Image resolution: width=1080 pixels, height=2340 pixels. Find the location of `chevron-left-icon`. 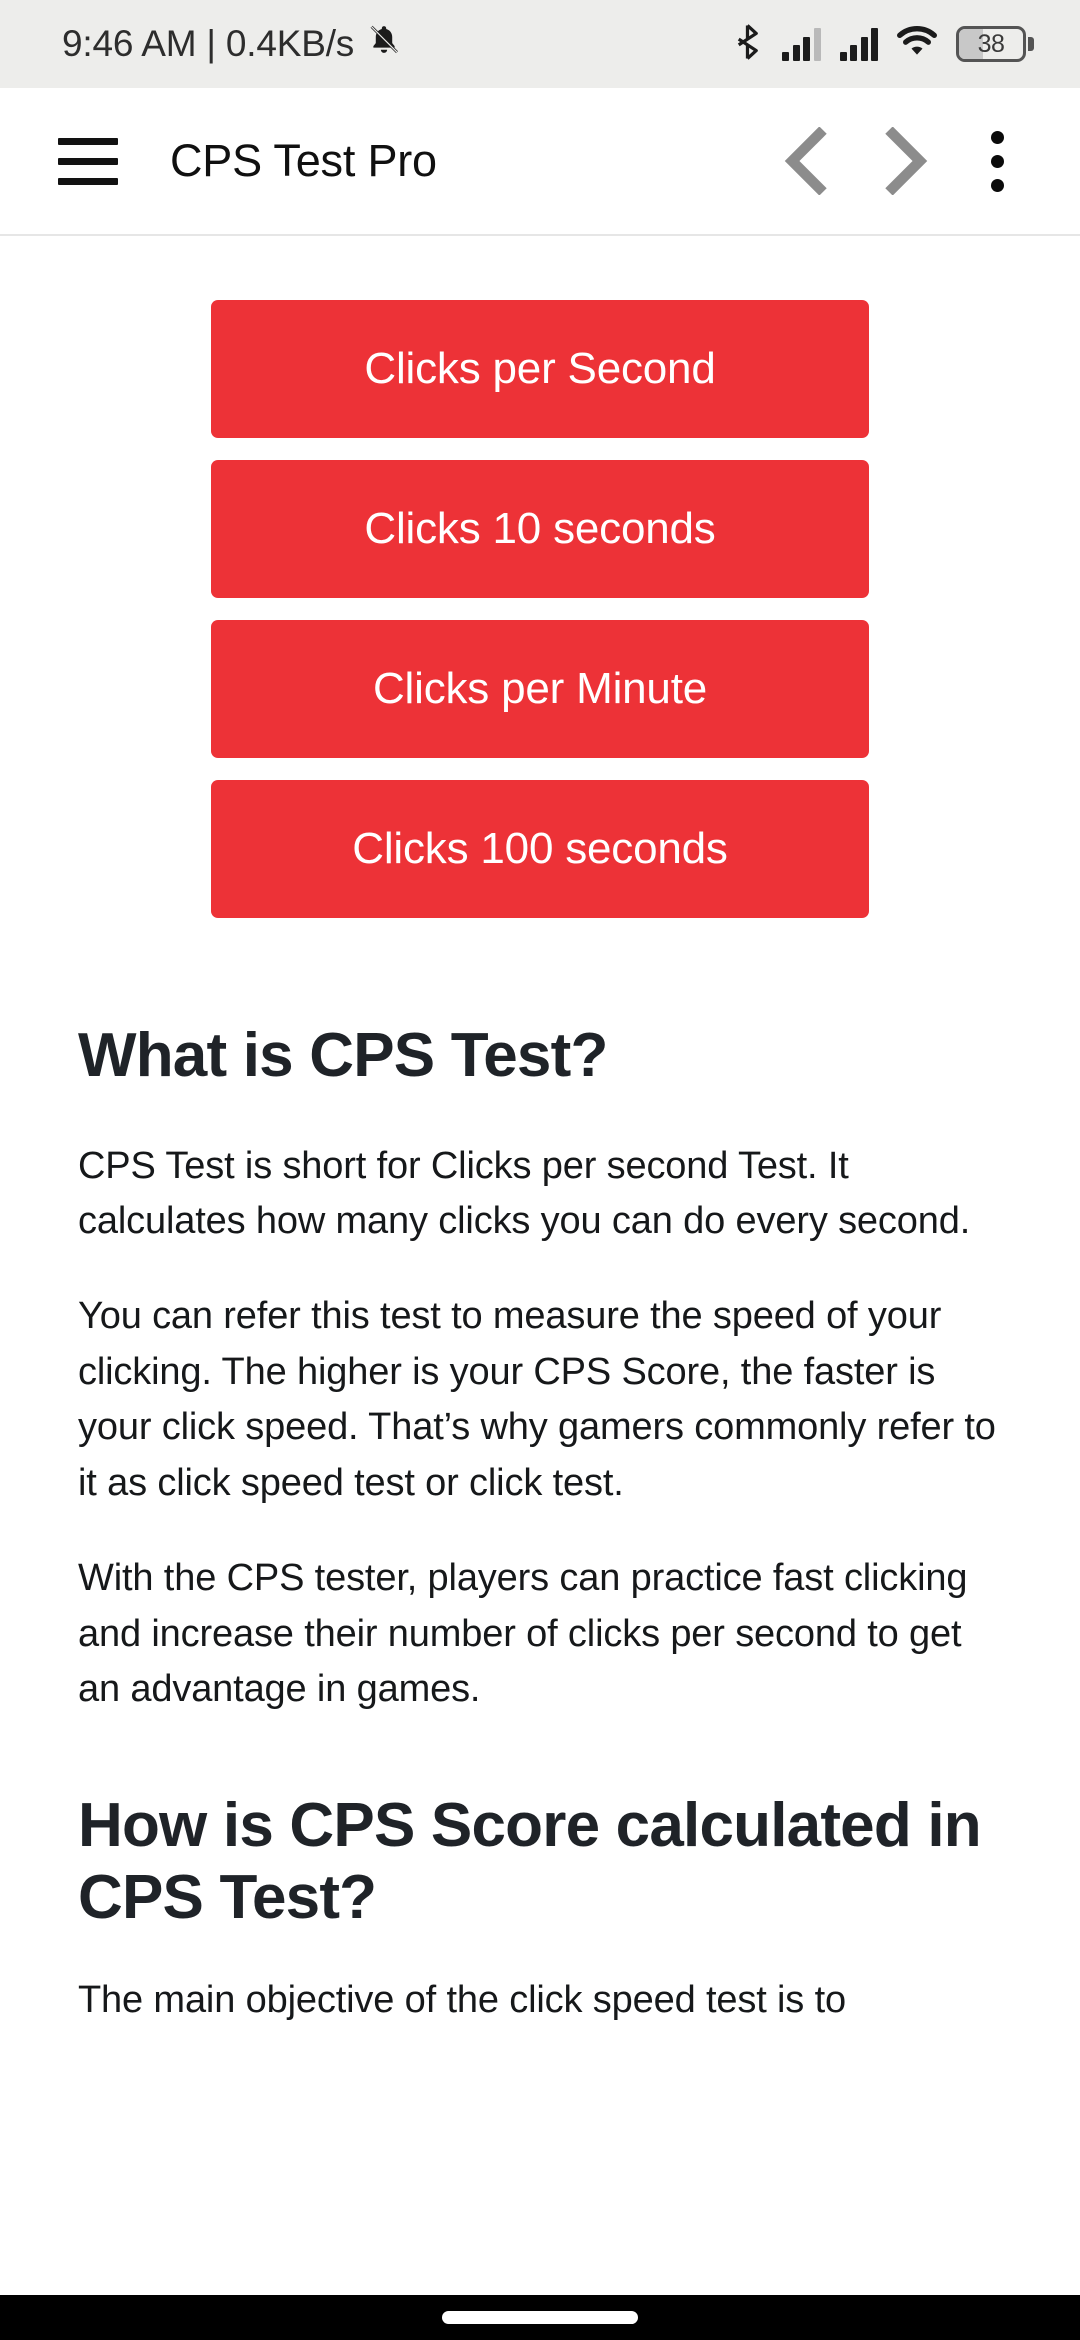

chevron-left-icon is located at coordinates (808, 161).